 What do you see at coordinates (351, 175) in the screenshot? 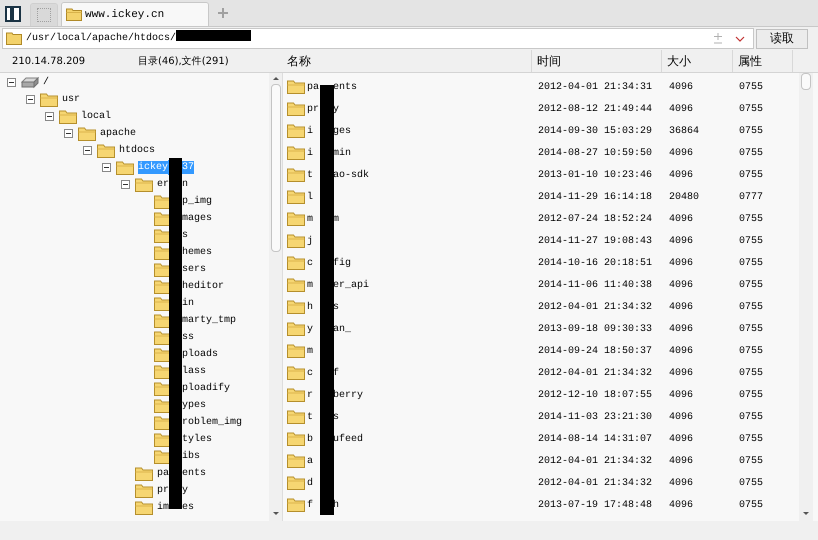
I see `file-name: ao-sdk` at bounding box center [351, 175].